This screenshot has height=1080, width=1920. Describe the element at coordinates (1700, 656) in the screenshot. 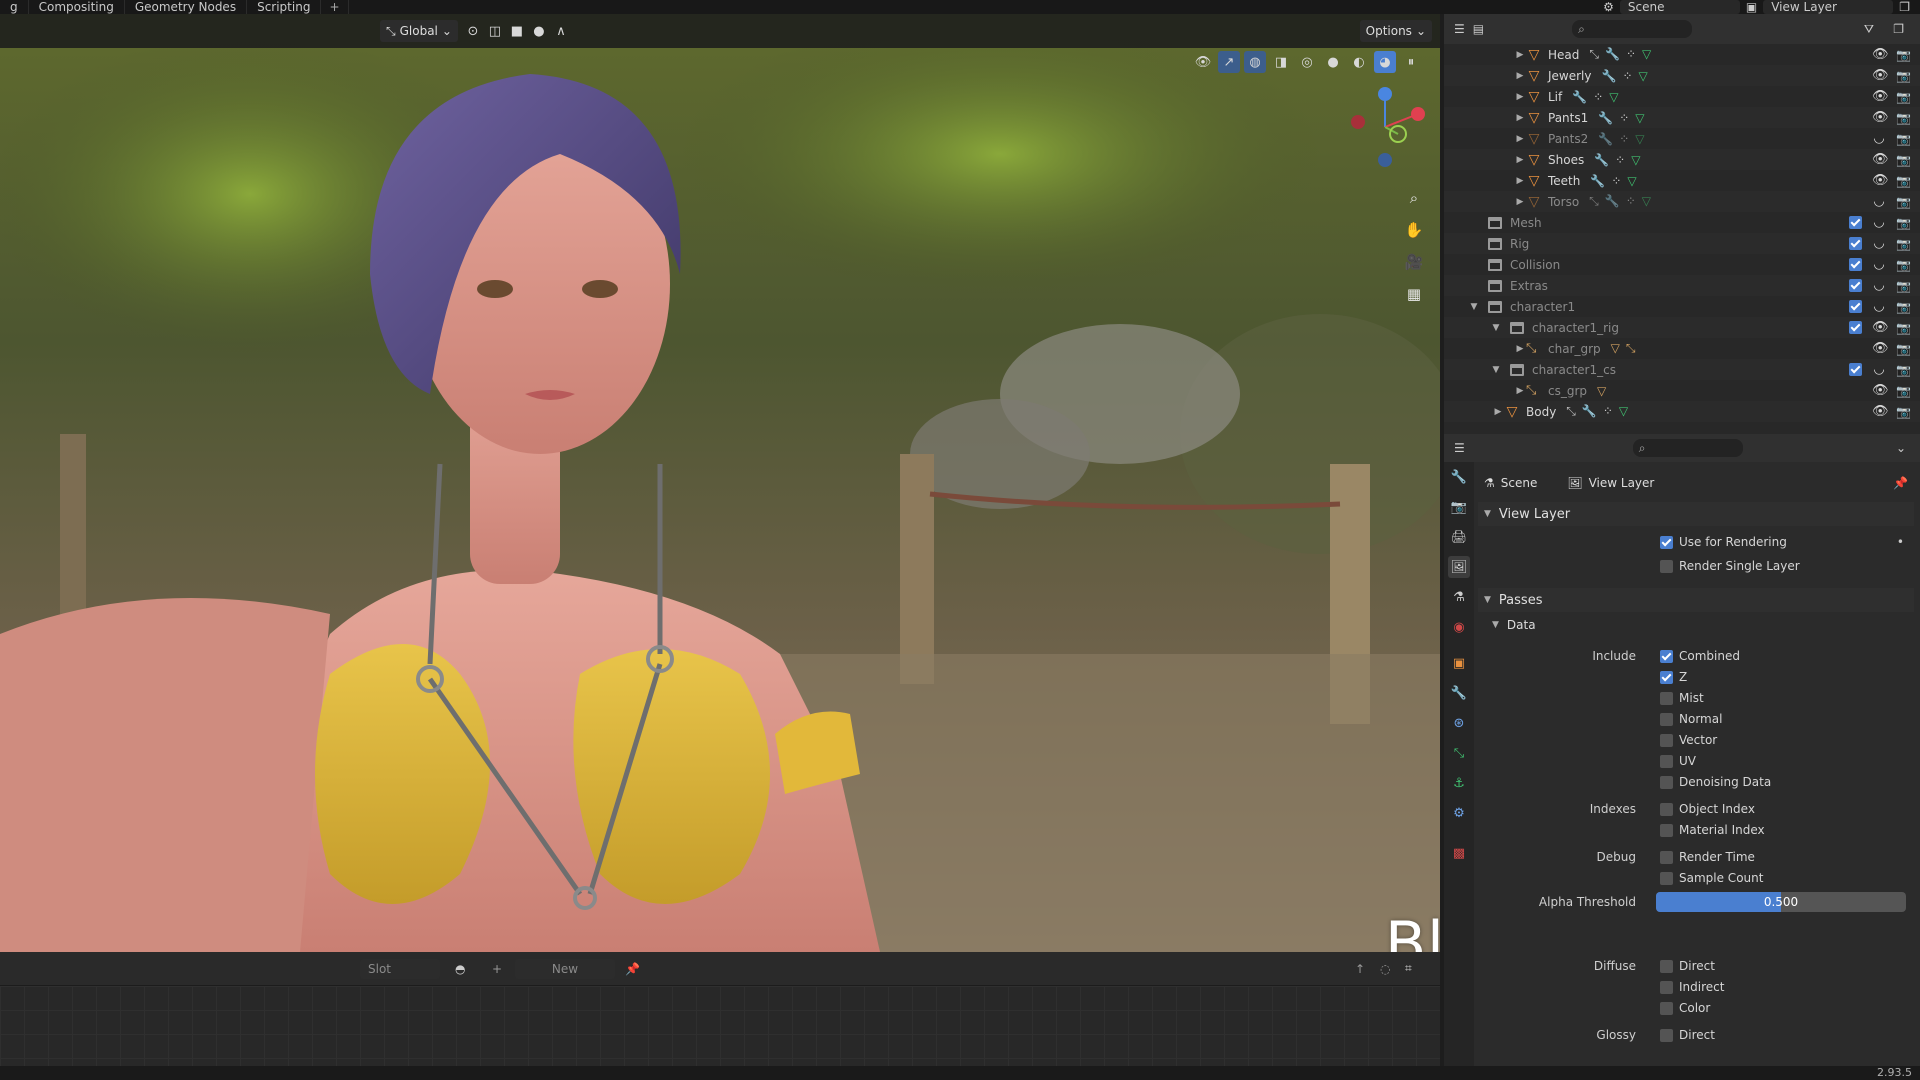

I see `combined-checkbox: Combined` at that location.